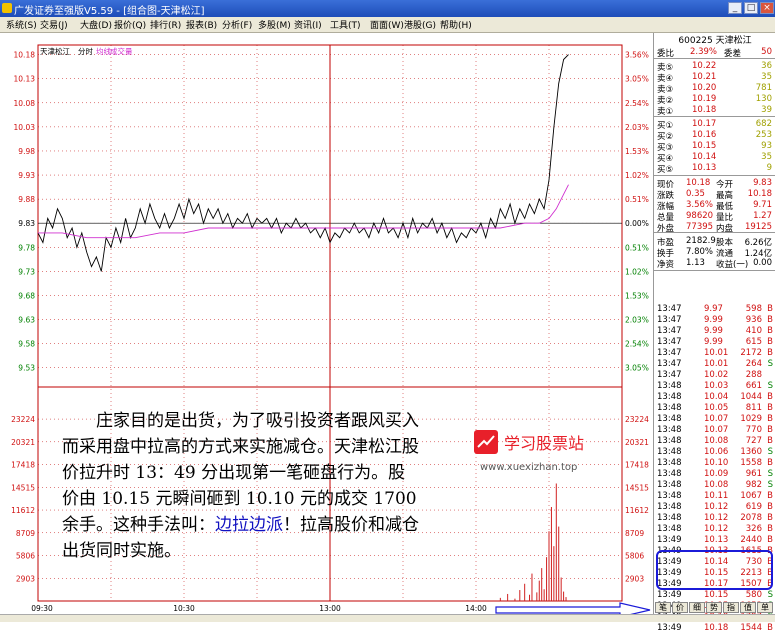 This screenshot has height=634, width=775. I want to click on watermark-name: 学习股票站, so click(544, 443).